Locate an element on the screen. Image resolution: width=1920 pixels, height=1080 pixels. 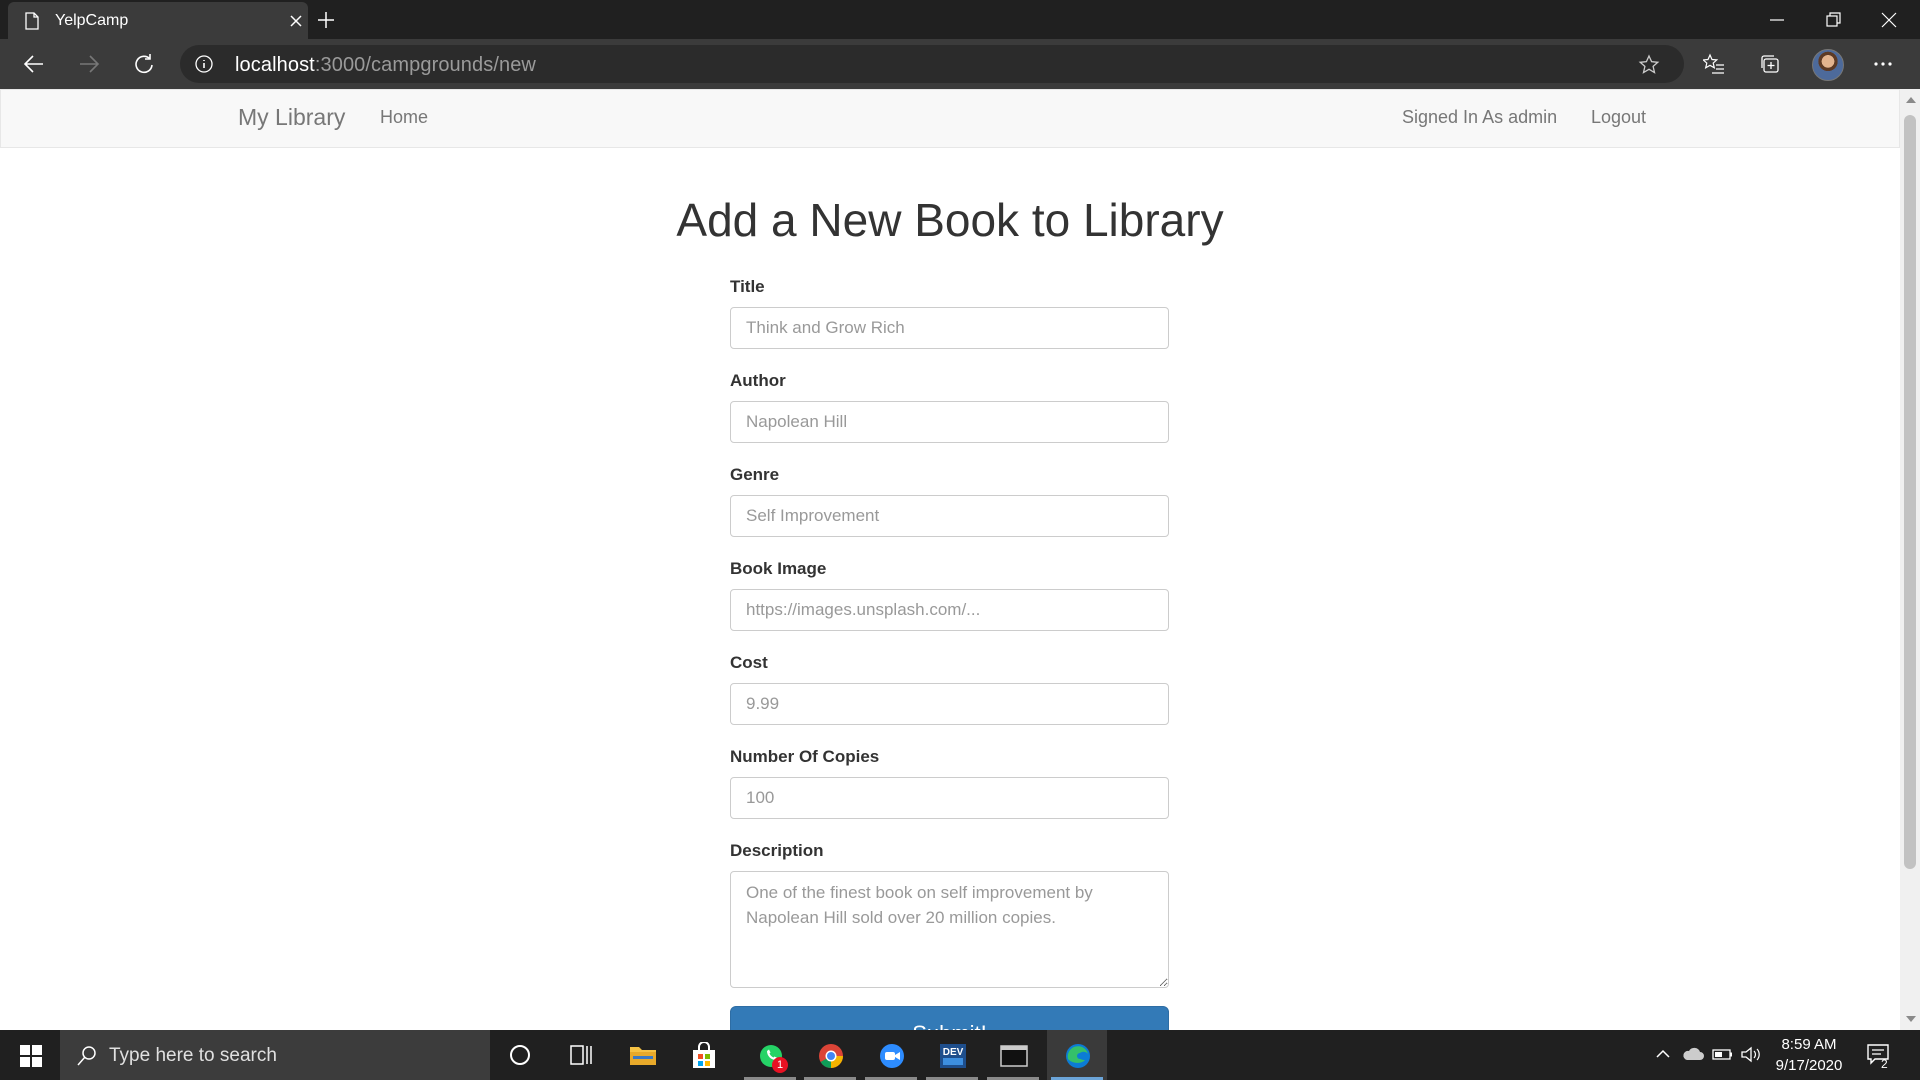
genre-input is located at coordinates (949, 516).